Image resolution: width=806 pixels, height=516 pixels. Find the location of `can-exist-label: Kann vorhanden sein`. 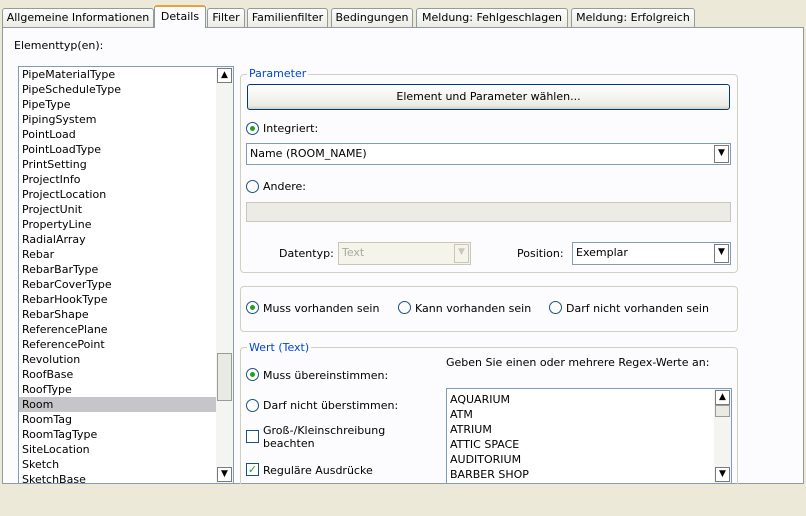

can-exist-label: Kann vorhanden sein is located at coordinates (473, 308).